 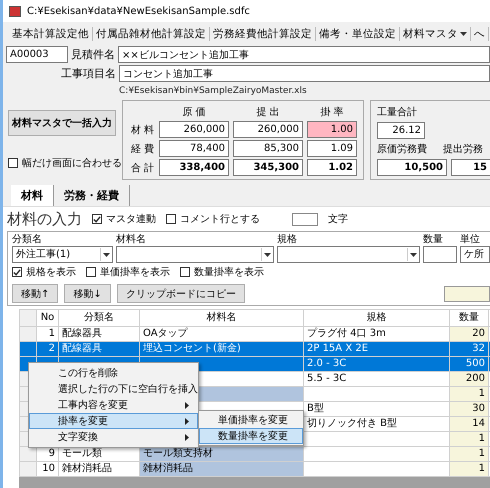 What do you see at coordinates (47, 318) in the screenshot?
I see `column-header: No` at bounding box center [47, 318].